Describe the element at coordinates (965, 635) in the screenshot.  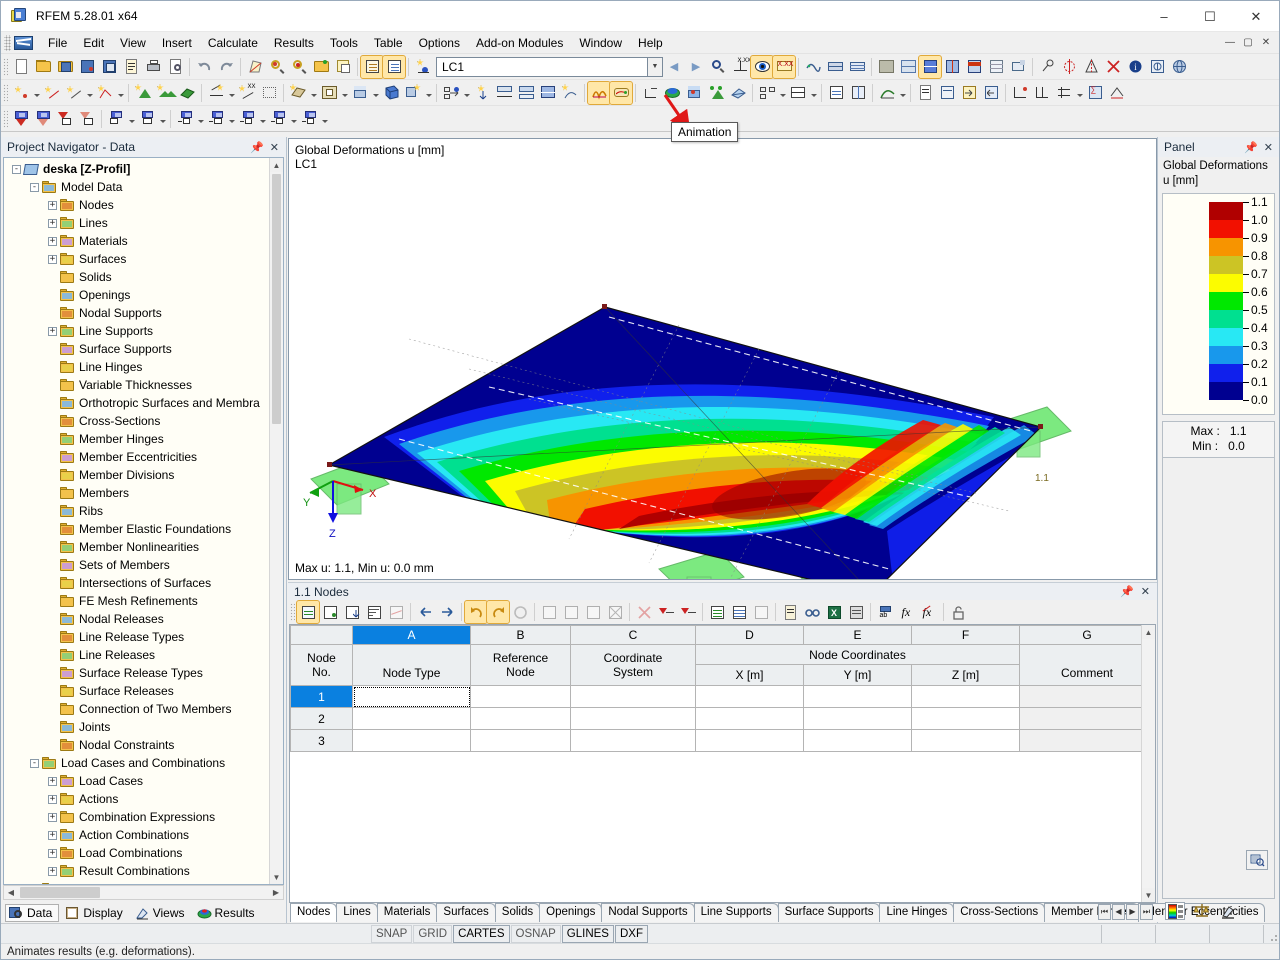
I see `column-header-f: F` at that location.